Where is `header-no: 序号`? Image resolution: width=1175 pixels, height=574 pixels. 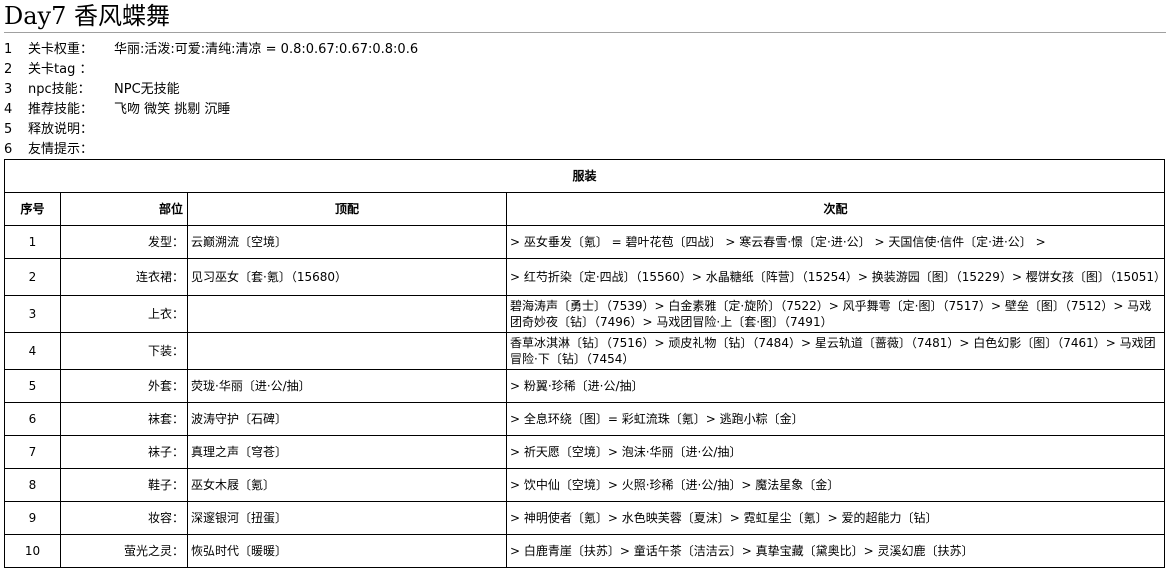 header-no: 序号 is located at coordinates (32, 209).